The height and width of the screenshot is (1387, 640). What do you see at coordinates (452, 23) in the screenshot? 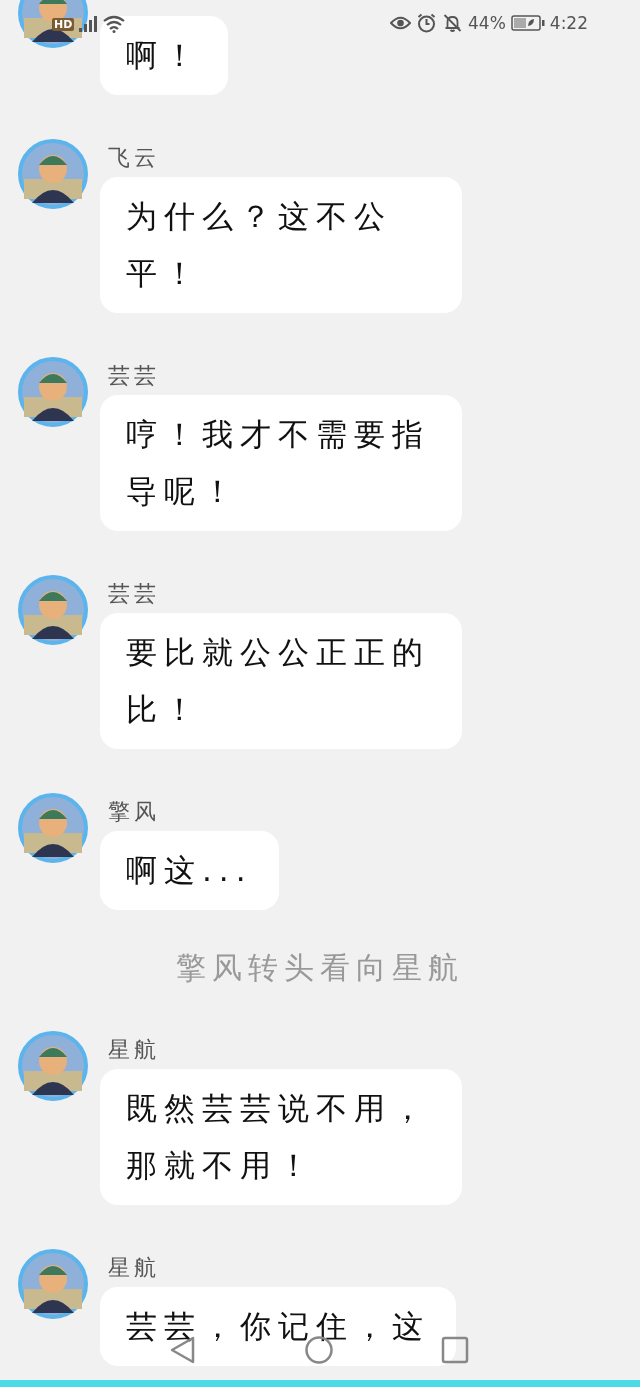
I see `bell-off-icon` at bounding box center [452, 23].